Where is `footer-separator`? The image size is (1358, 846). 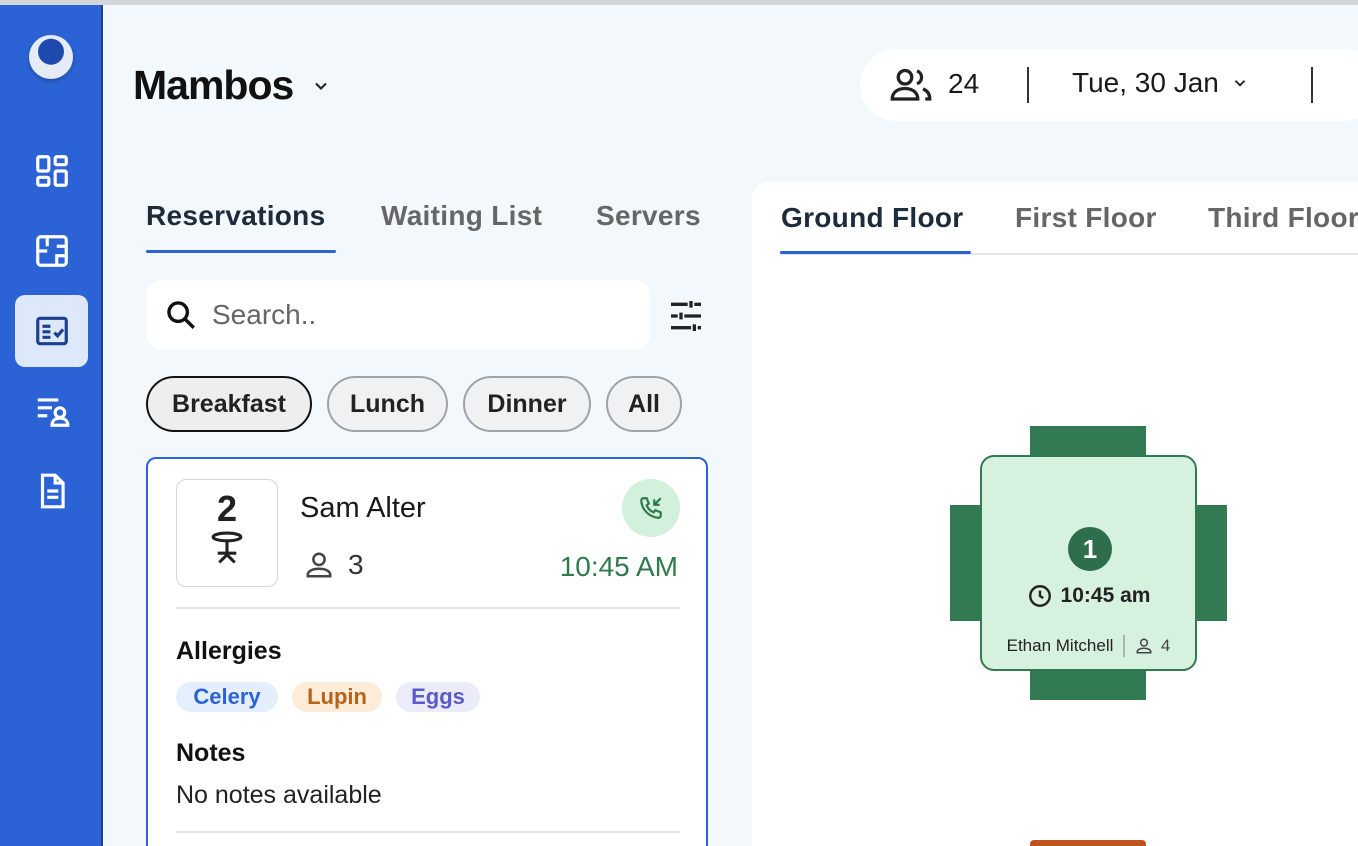
footer-separator is located at coordinates (1124, 646).